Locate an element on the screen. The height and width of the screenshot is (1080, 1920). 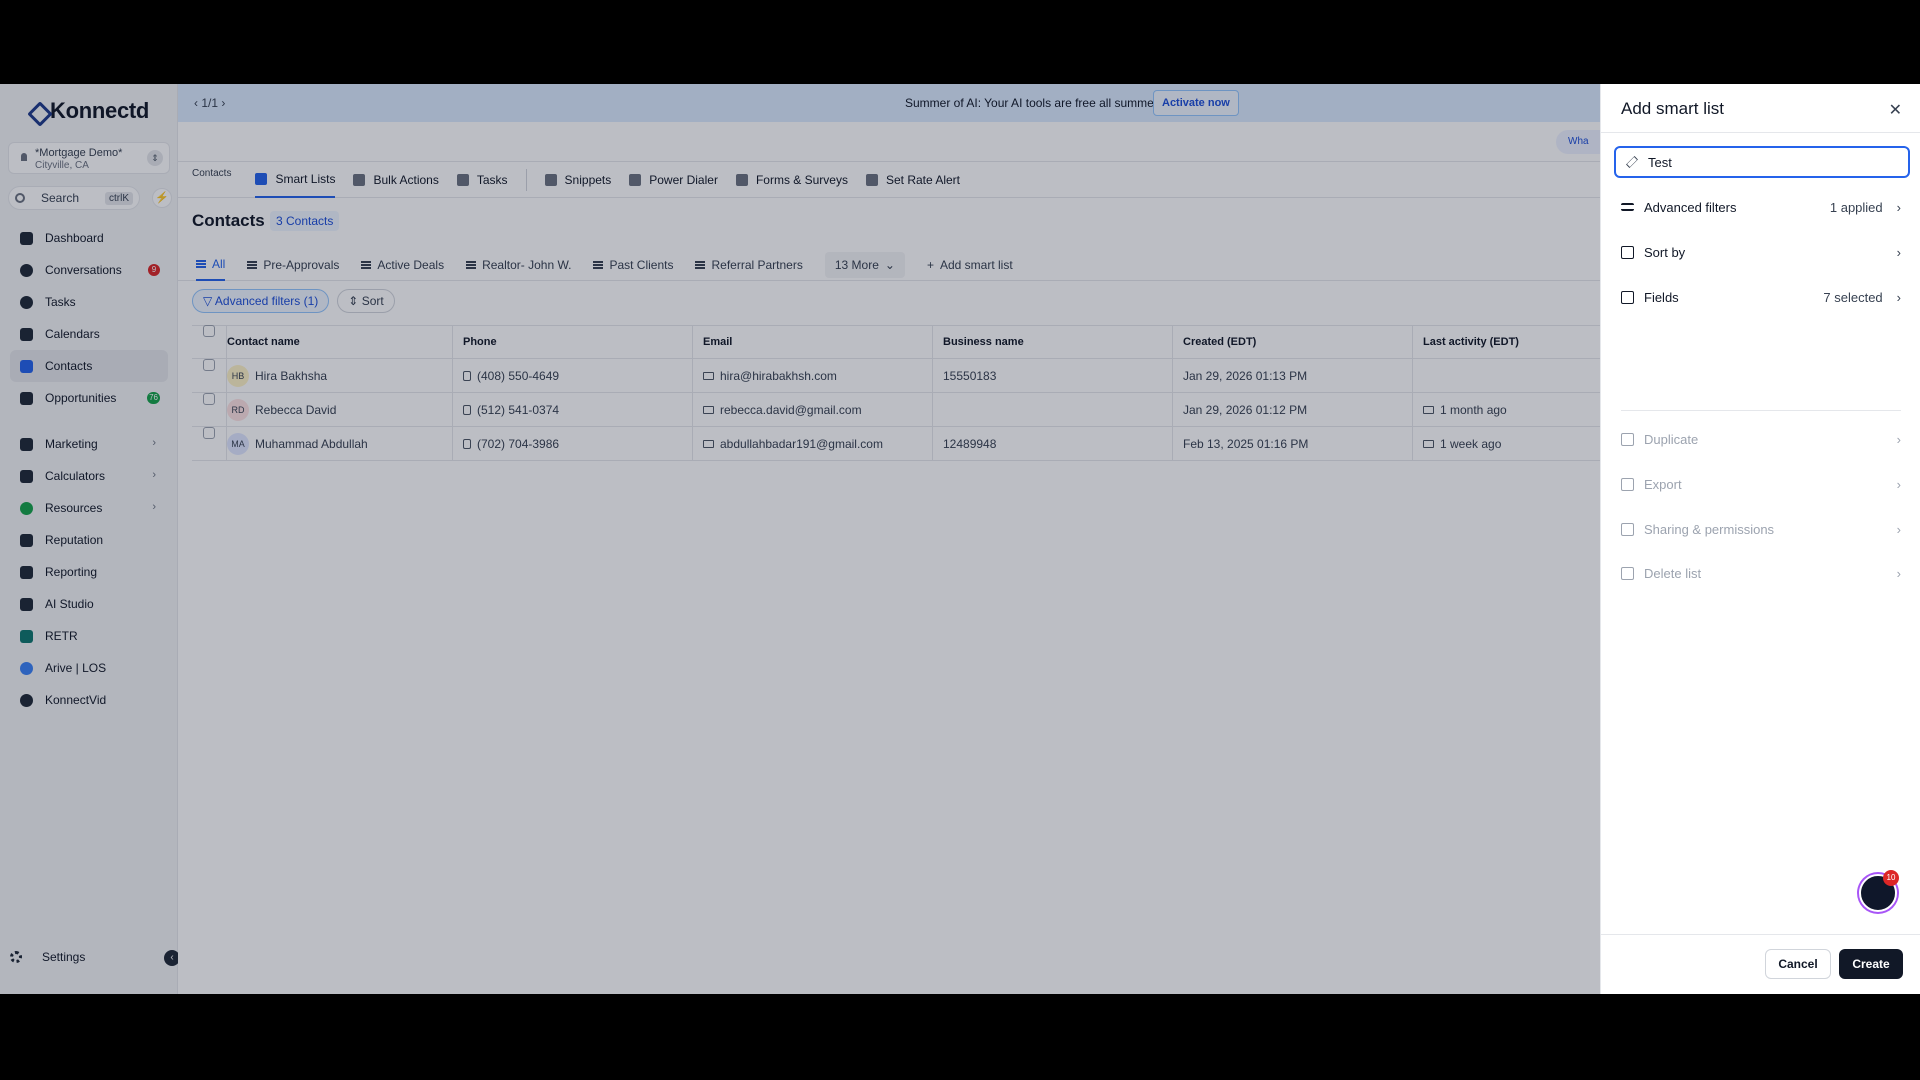
drawer-title: Add smart list is located at coordinates (1672, 108).